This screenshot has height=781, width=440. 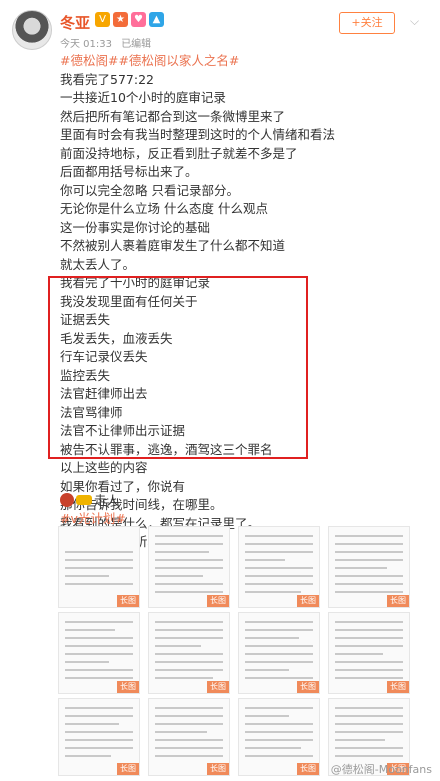 What do you see at coordinates (240, 61) in the screenshot?
I see `tag-line: #德松阁##德松阁以家人之名#` at bounding box center [240, 61].